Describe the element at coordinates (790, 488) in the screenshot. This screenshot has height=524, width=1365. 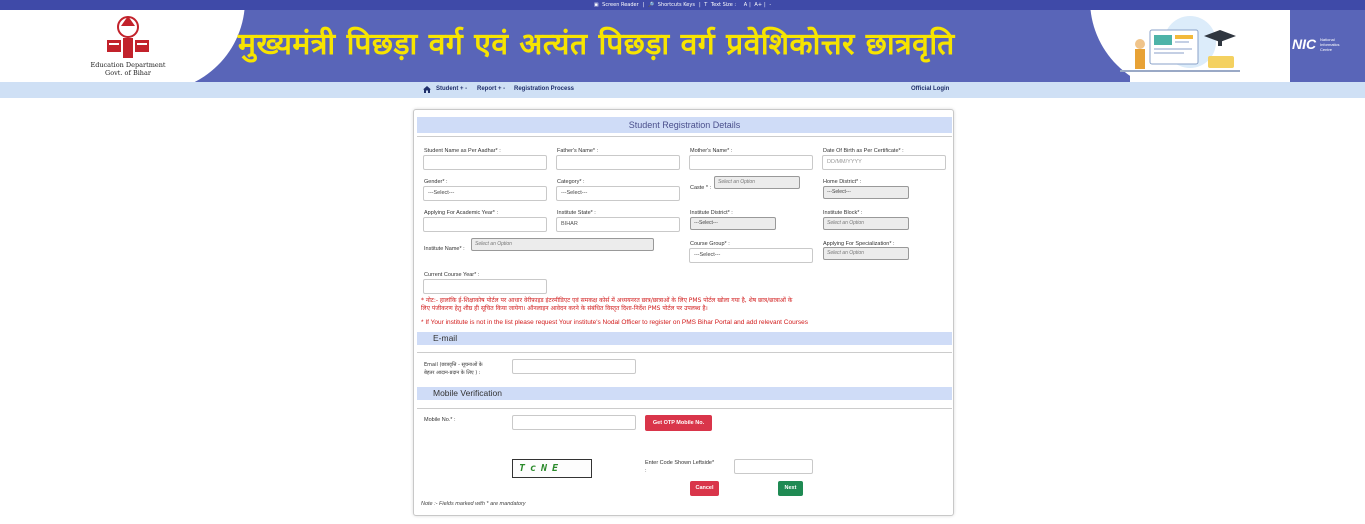
I see `next-button: Next` at that location.